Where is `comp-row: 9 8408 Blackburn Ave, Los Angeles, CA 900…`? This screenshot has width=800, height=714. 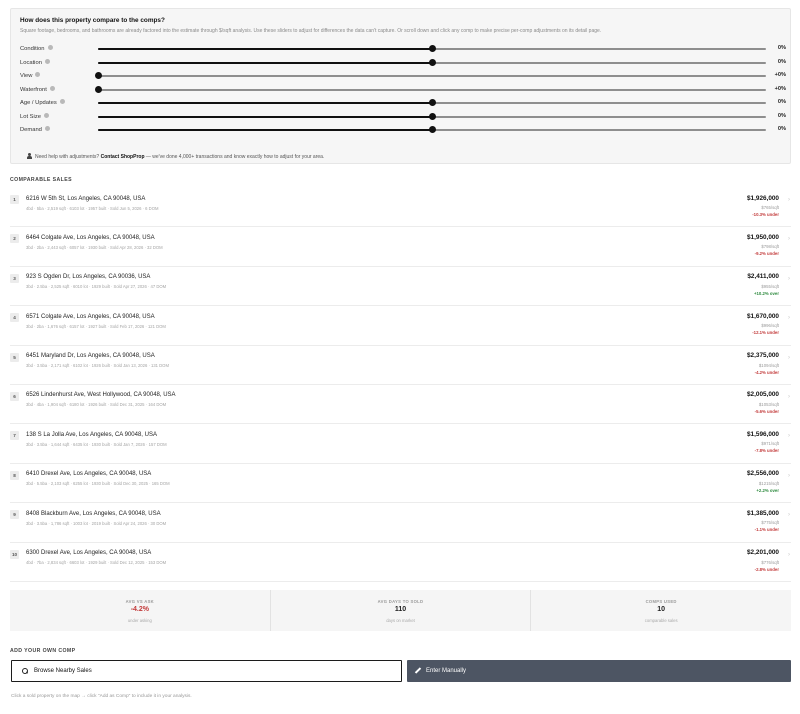 comp-row: 9 8408 Blackburn Ave, Los Angeles, CA 900… is located at coordinates (400, 523).